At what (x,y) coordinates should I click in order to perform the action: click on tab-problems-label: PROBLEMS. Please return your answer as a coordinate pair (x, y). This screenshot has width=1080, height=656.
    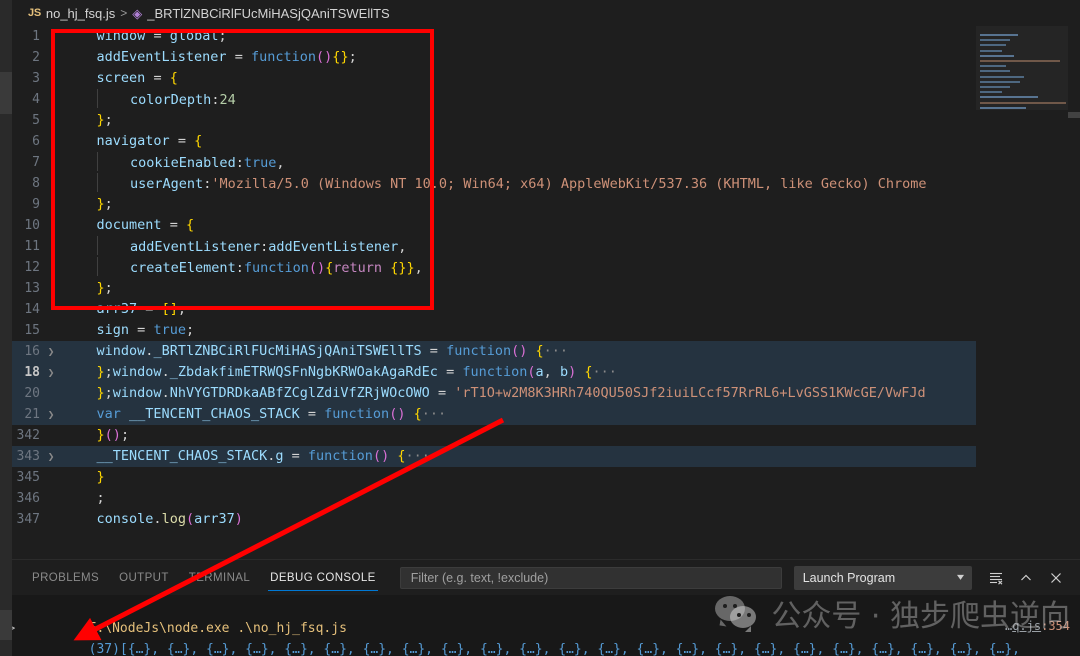
    Looking at the image, I should click on (66, 577).